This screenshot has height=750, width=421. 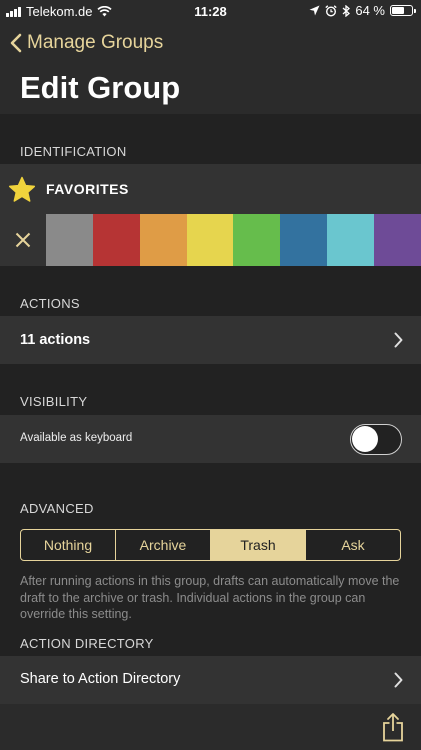 What do you see at coordinates (210, 680) in the screenshot?
I see `share-to-directory-row: Share to Action Directory` at bounding box center [210, 680].